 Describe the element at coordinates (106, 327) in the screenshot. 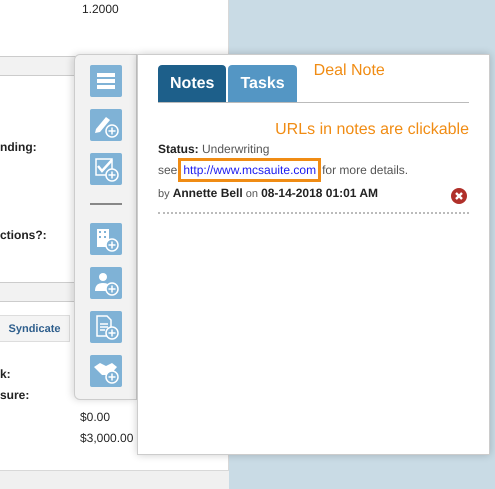

I see `document-add-icon` at that location.